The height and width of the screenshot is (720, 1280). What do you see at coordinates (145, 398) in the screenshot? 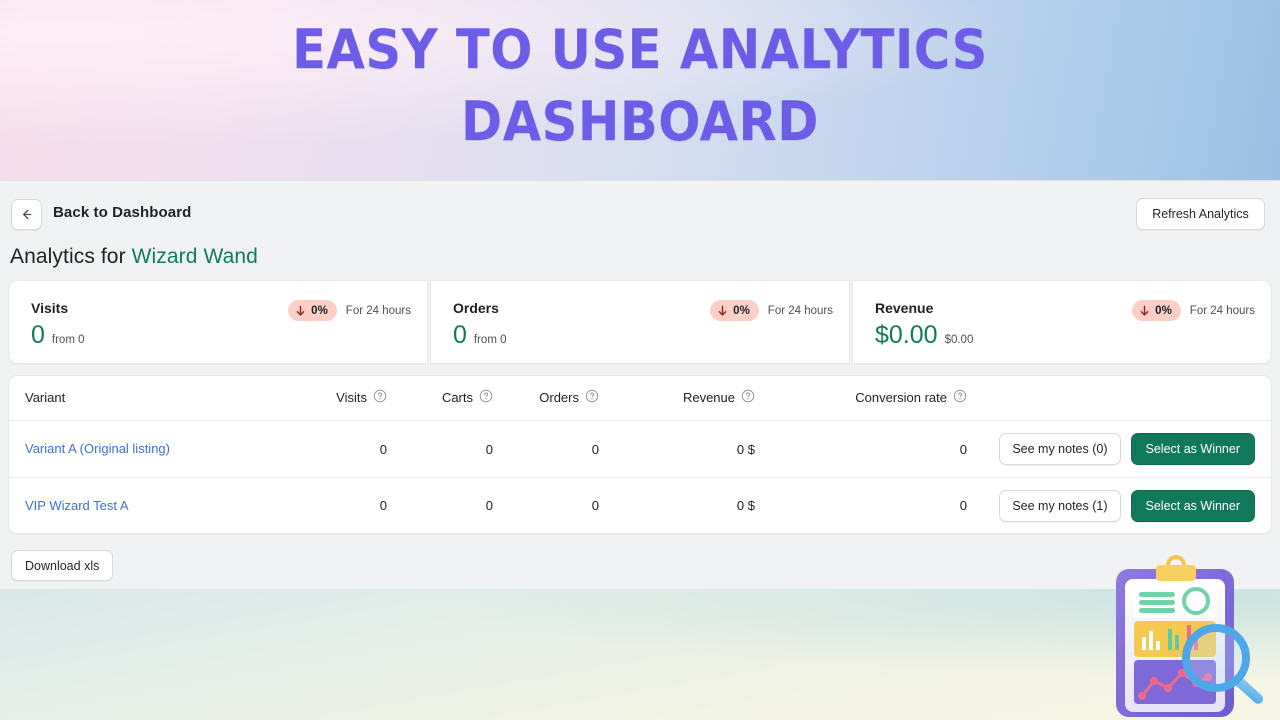
I see `table-header-cell-variant: Variant` at bounding box center [145, 398].